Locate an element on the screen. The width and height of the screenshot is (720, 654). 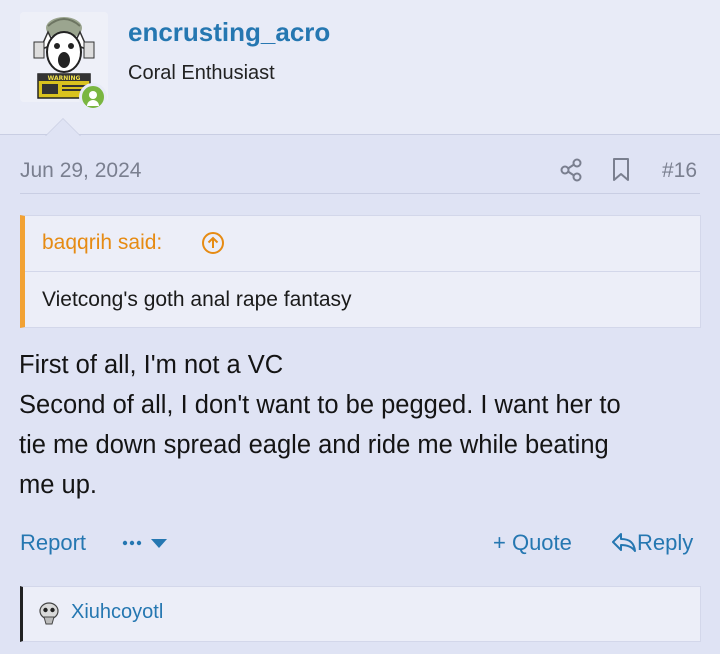
post-body-line: me up. is located at coordinates (58, 485).